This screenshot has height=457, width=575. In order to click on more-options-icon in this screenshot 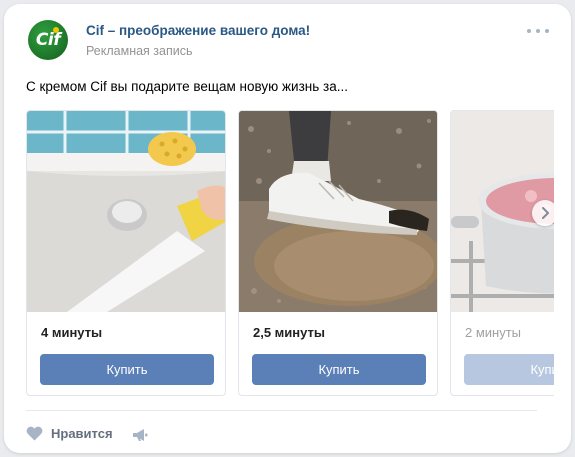, I will do `click(538, 31)`.